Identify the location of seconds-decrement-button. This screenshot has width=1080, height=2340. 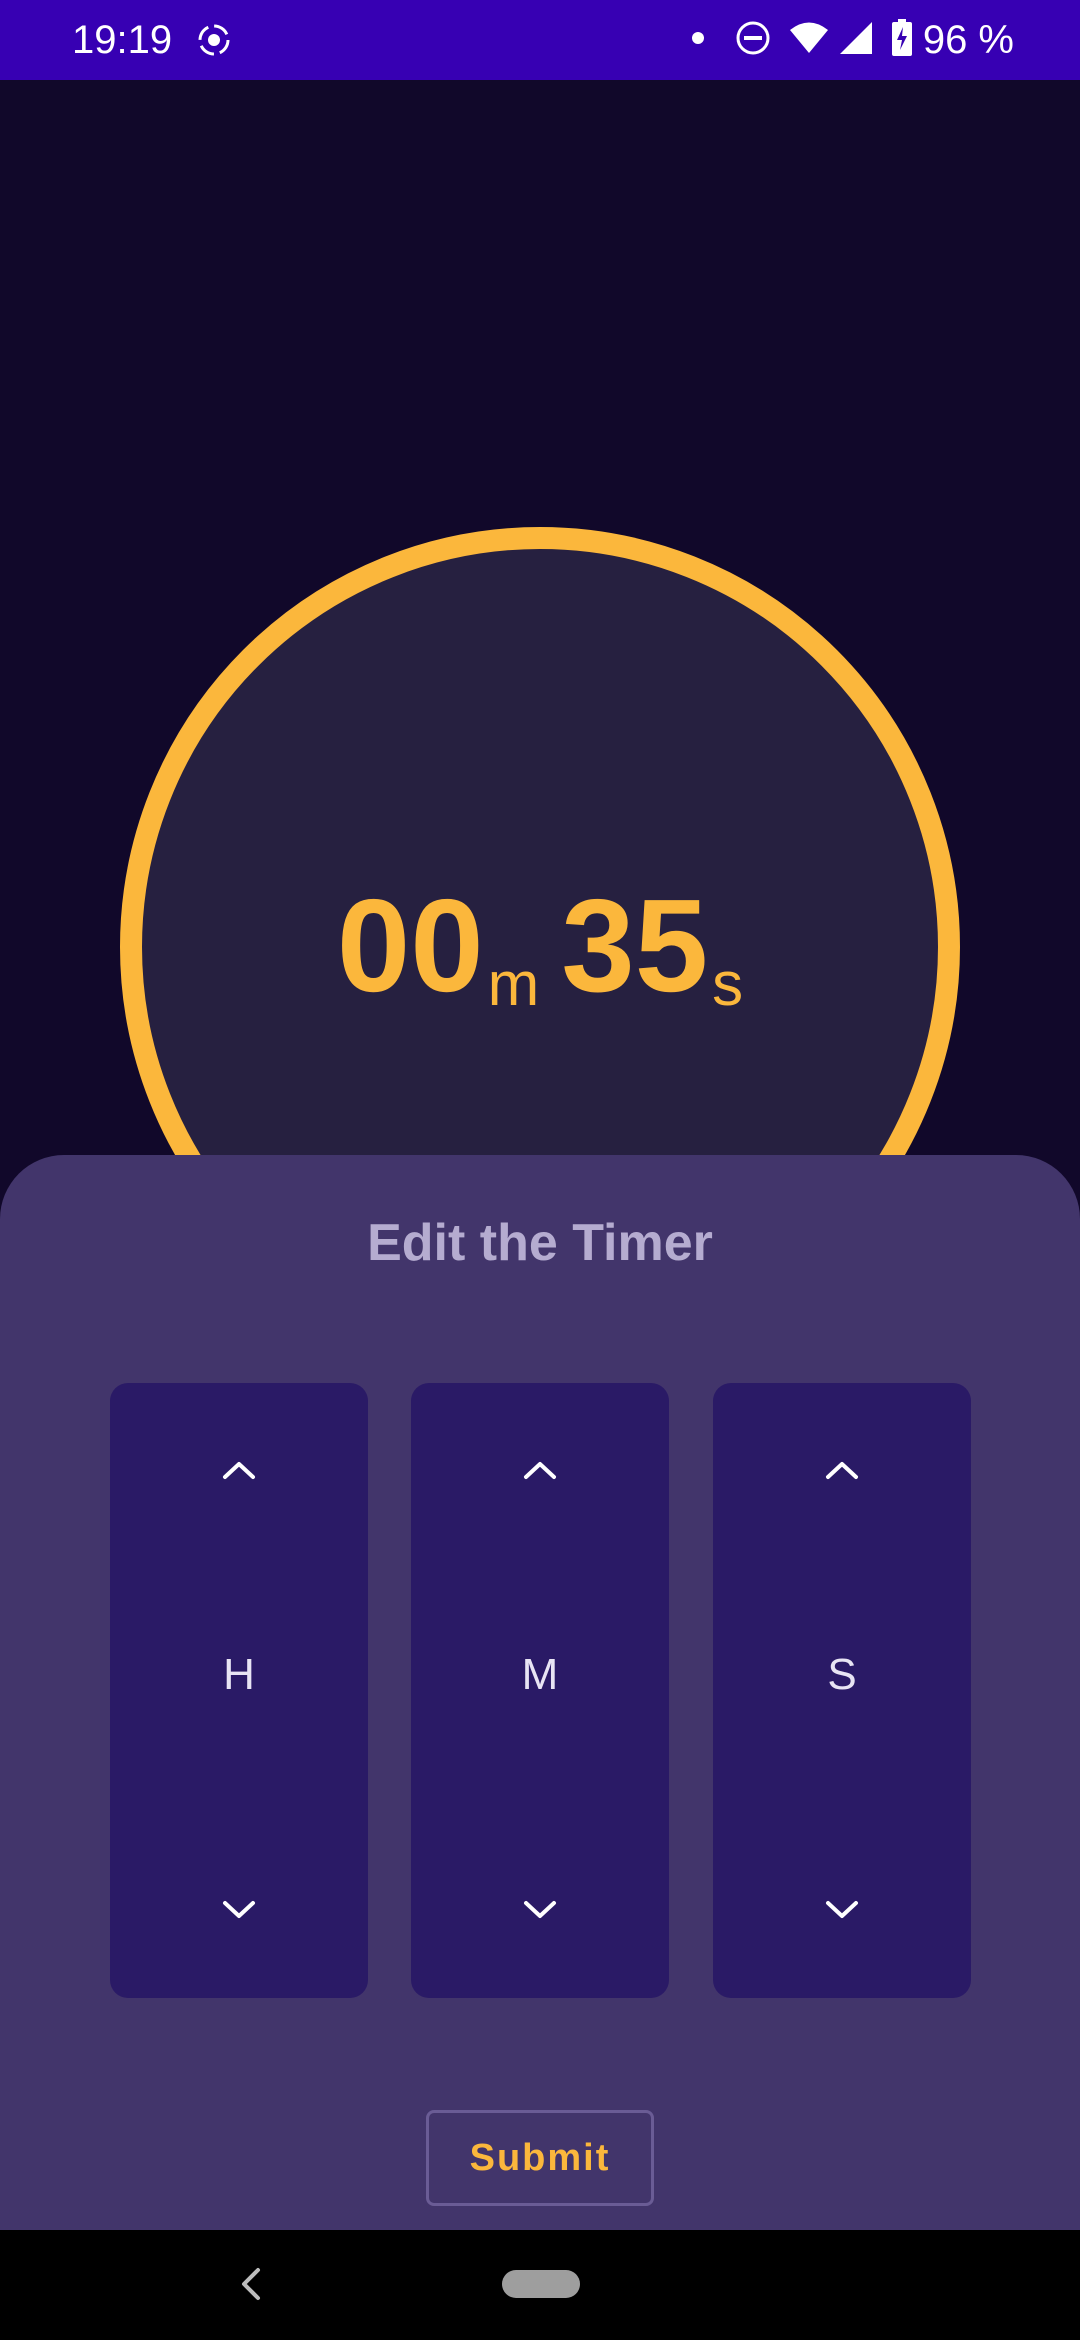
(842, 1910).